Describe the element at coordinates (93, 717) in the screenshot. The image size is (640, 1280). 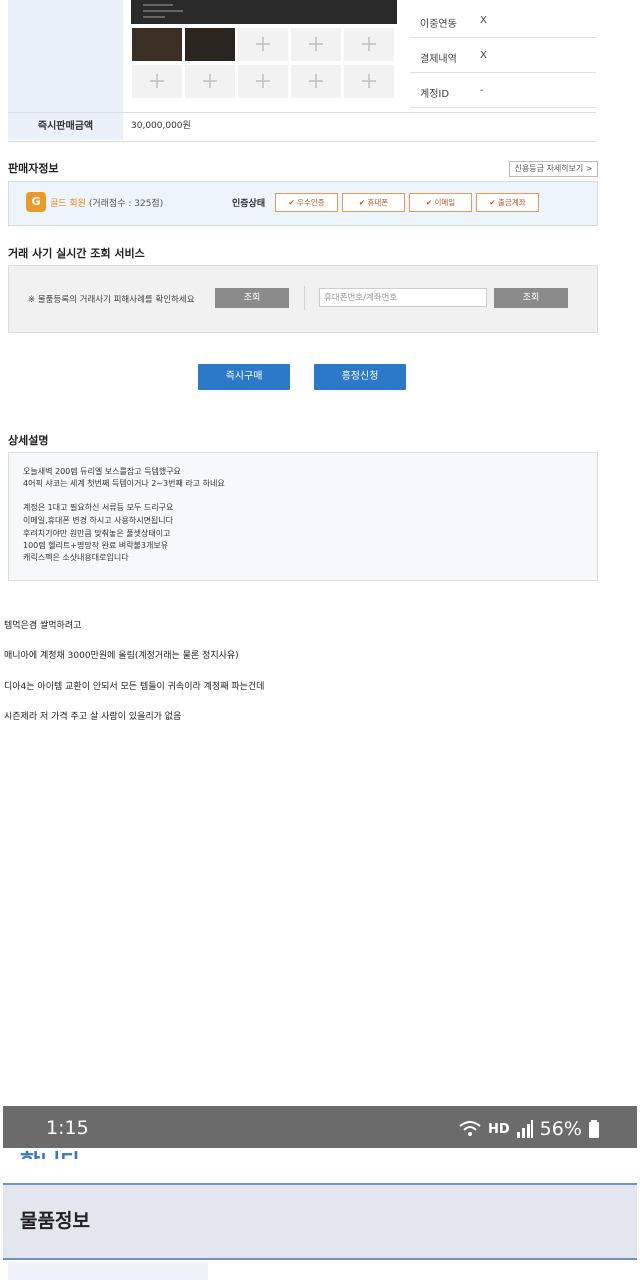
I see `post-text-line: 시즌제라 저 가격 주고 살 사람이 있을리가 없음` at that location.